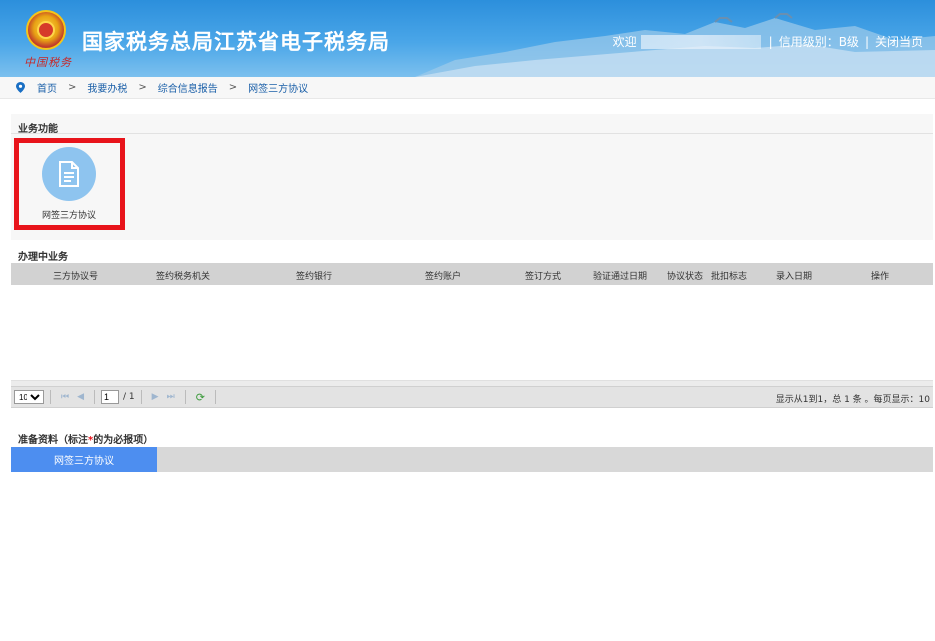 Image resolution: width=935 pixels, height=641 pixels. What do you see at coordinates (236, 42) in the screenshot?
I see `site-title: 国家税务总局江苏省电子税务局` at bounding box center [236, 42].